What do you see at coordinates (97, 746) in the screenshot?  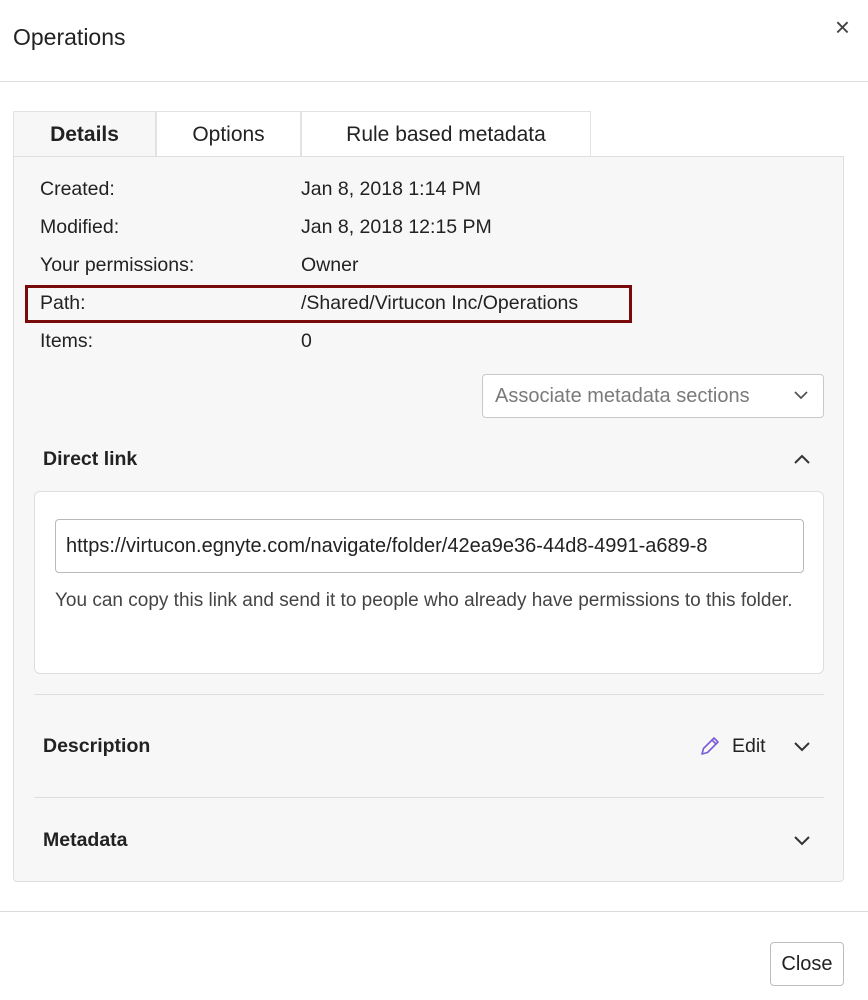 I see `description-title: Description` at bounding box center [97, 746].